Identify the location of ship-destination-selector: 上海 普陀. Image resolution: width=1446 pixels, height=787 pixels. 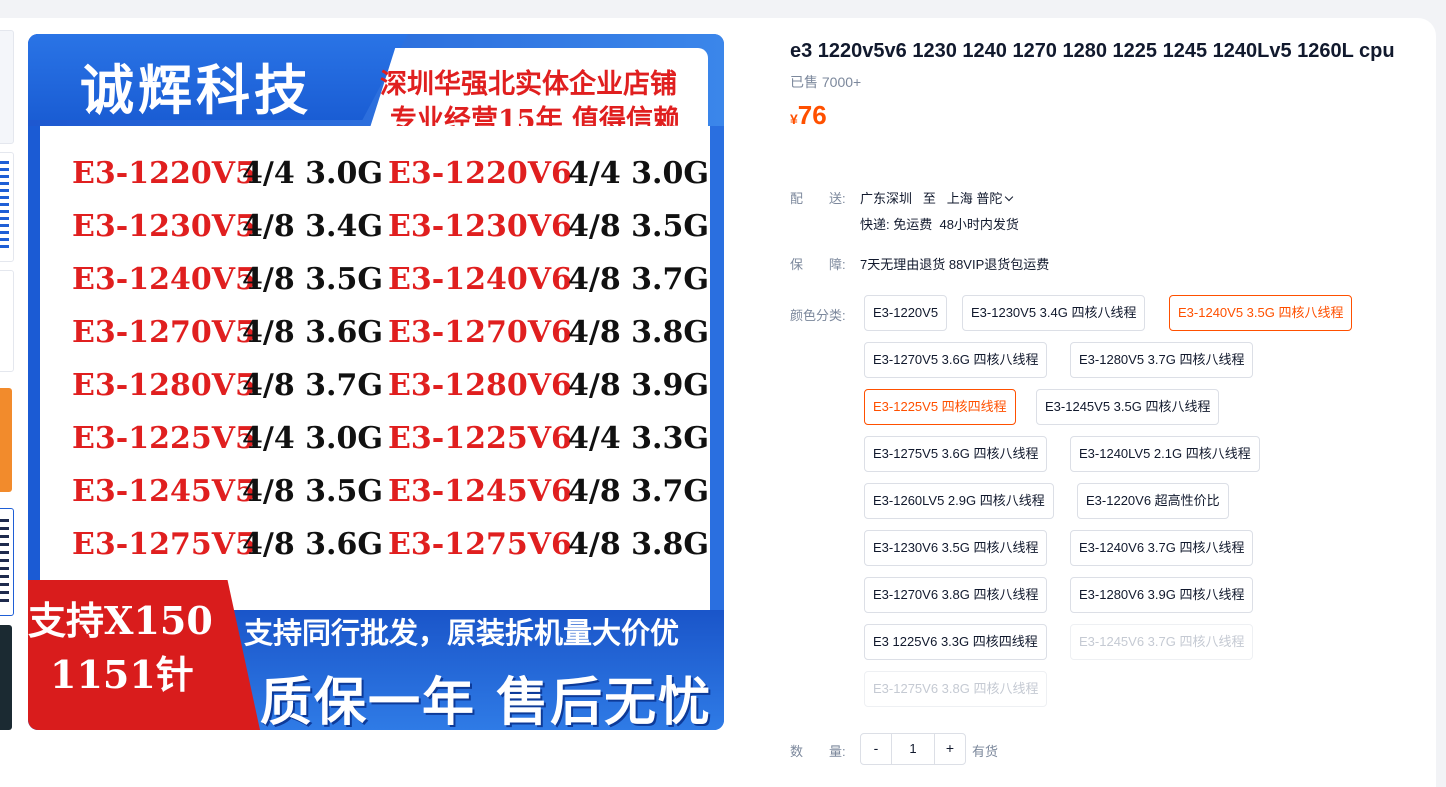
(980, 198).